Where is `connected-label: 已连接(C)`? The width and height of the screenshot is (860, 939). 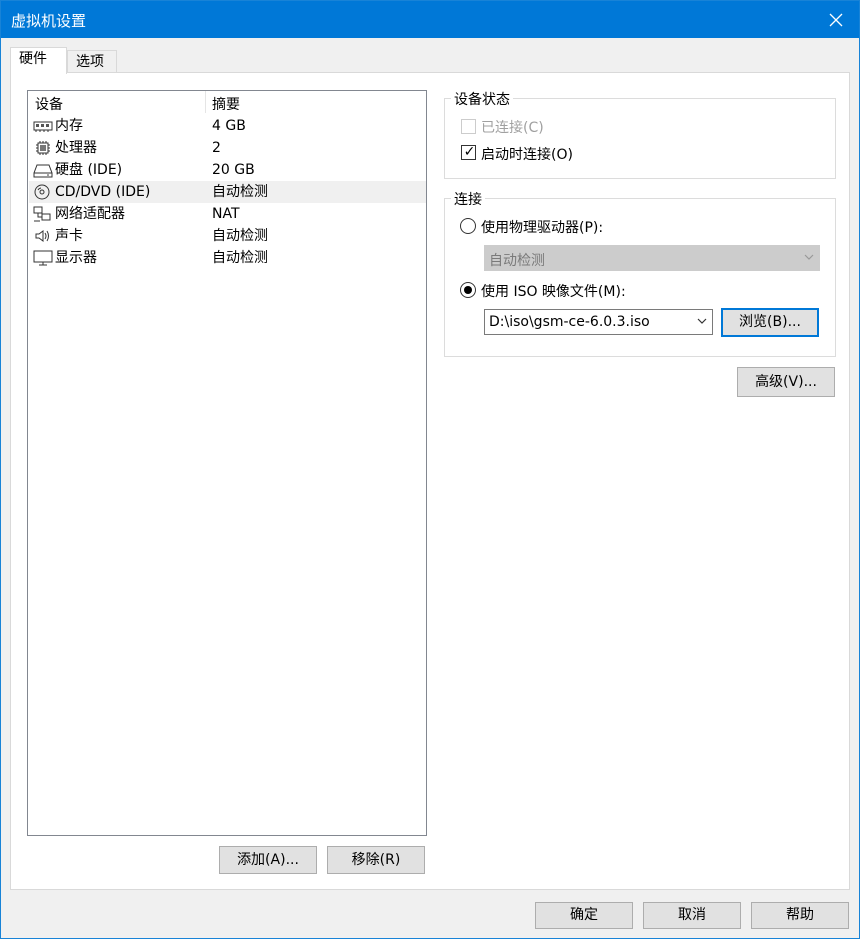 connected-label: 已连接(C) is located at coordinates (512, 127).